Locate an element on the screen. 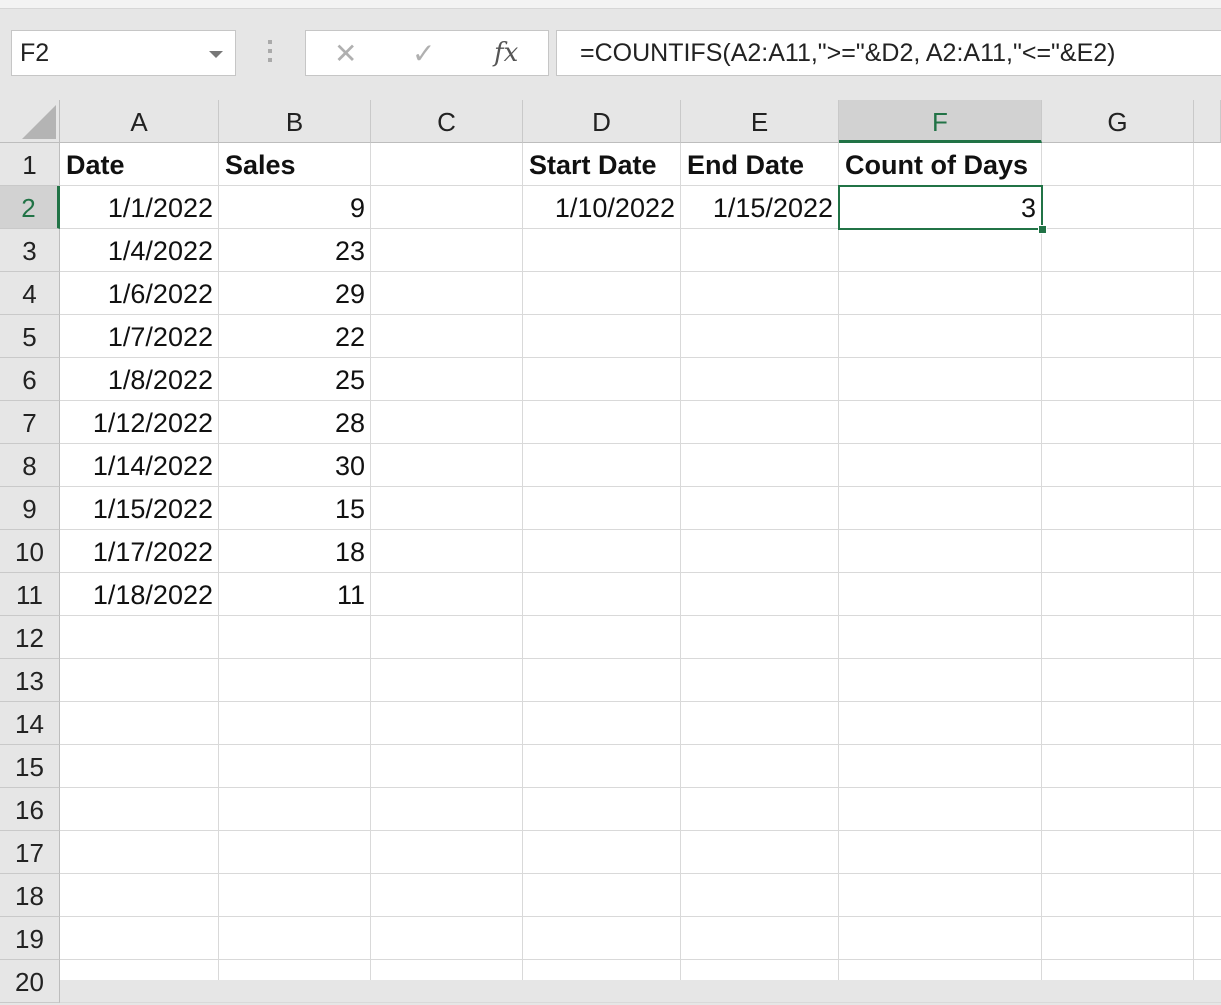  row-header-19: 19 is located at coordinates (30, 938).